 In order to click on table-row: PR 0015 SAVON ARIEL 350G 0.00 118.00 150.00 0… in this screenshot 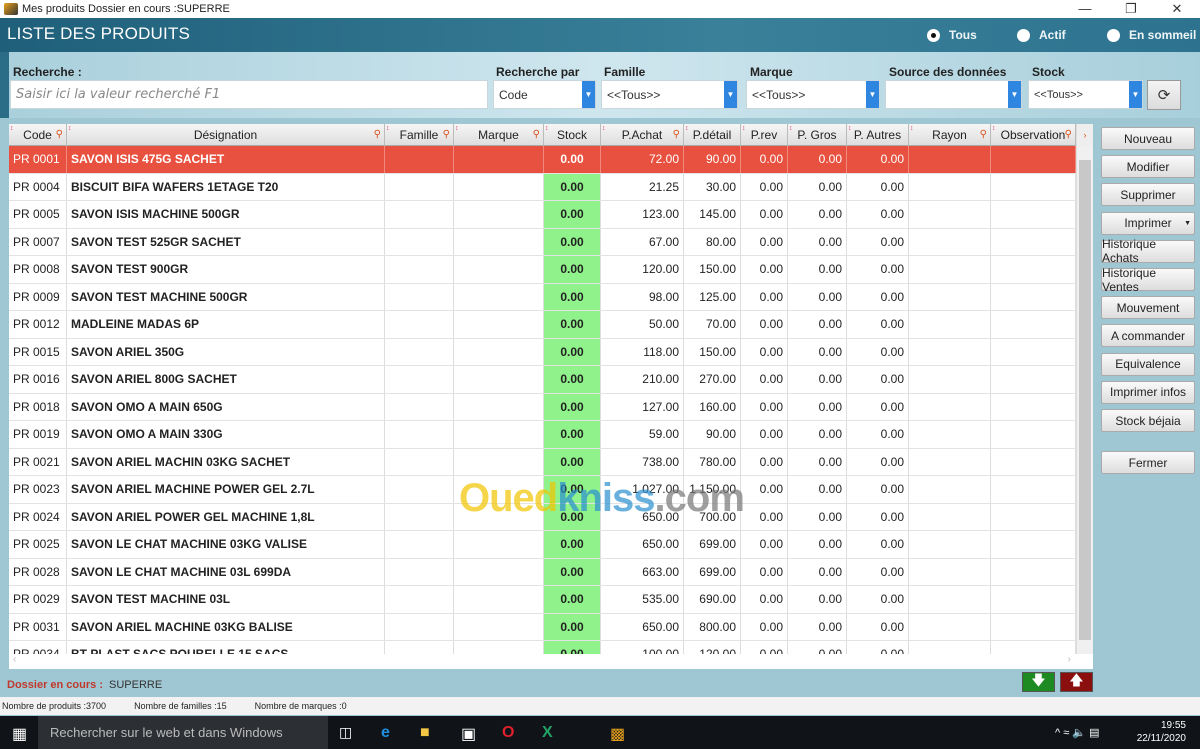, I will do `click(542, 352)`.